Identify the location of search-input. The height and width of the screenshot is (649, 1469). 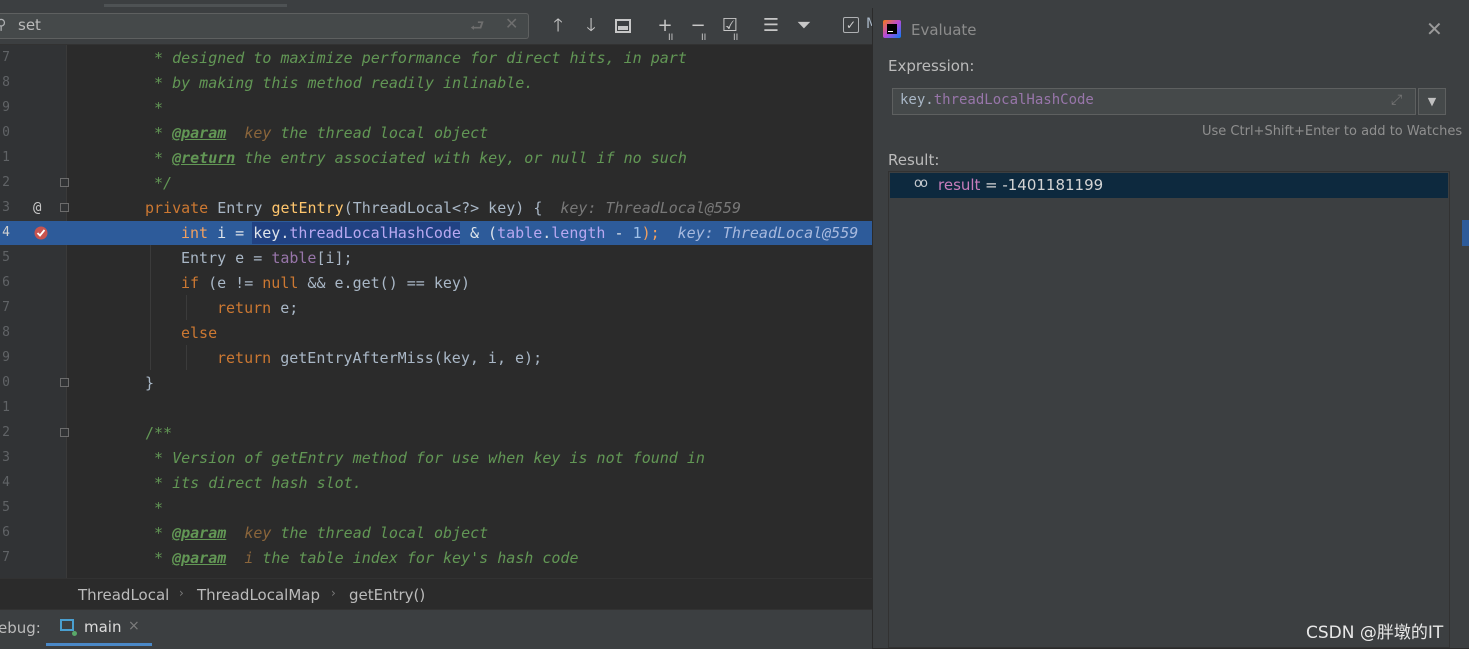
(228, 25).